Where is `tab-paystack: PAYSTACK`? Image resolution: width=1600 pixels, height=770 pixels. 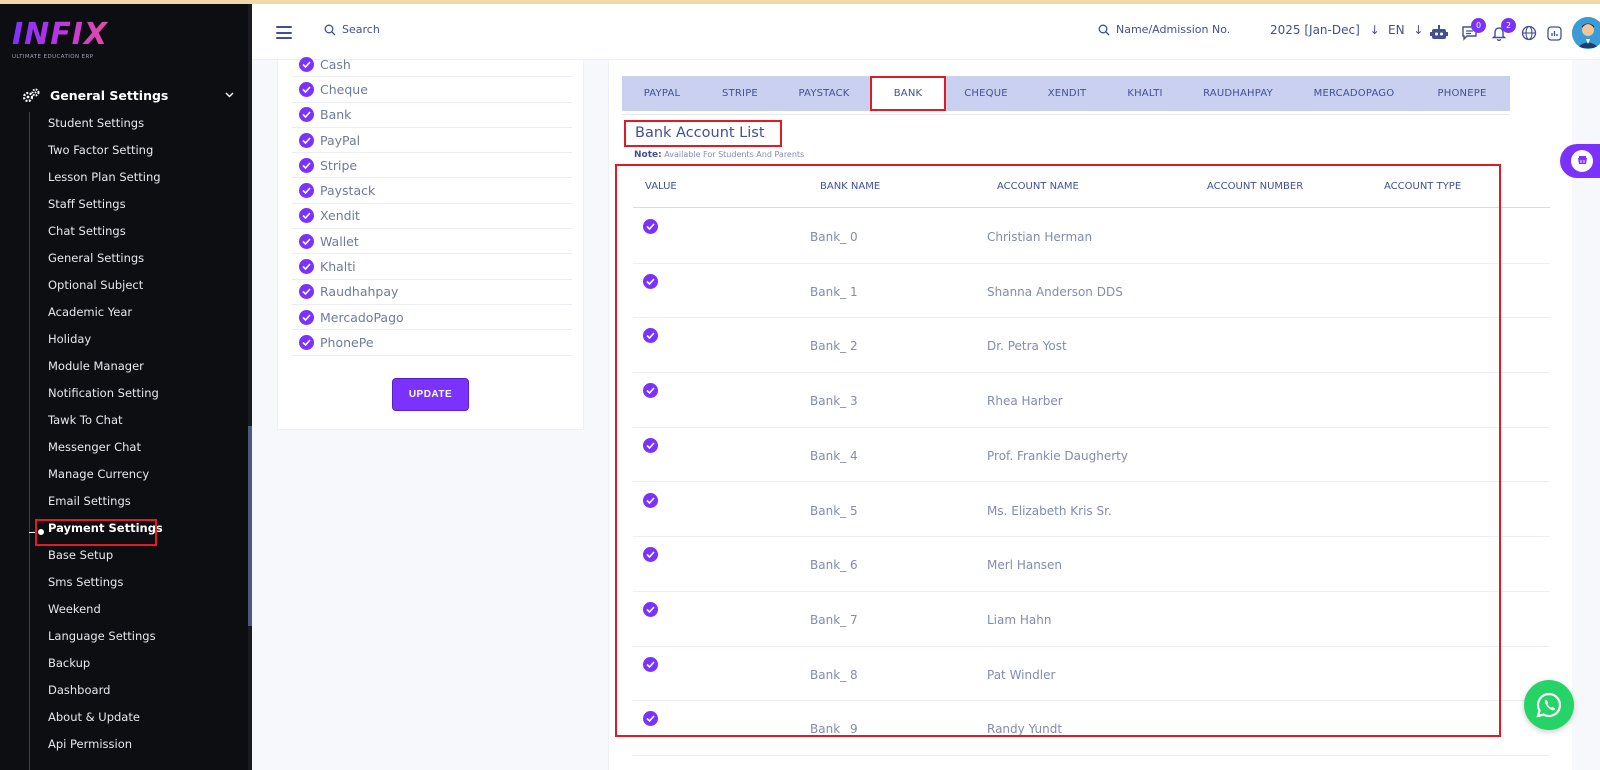
tab-paystack: PAYSTACK is located at coordinates (824, 93).